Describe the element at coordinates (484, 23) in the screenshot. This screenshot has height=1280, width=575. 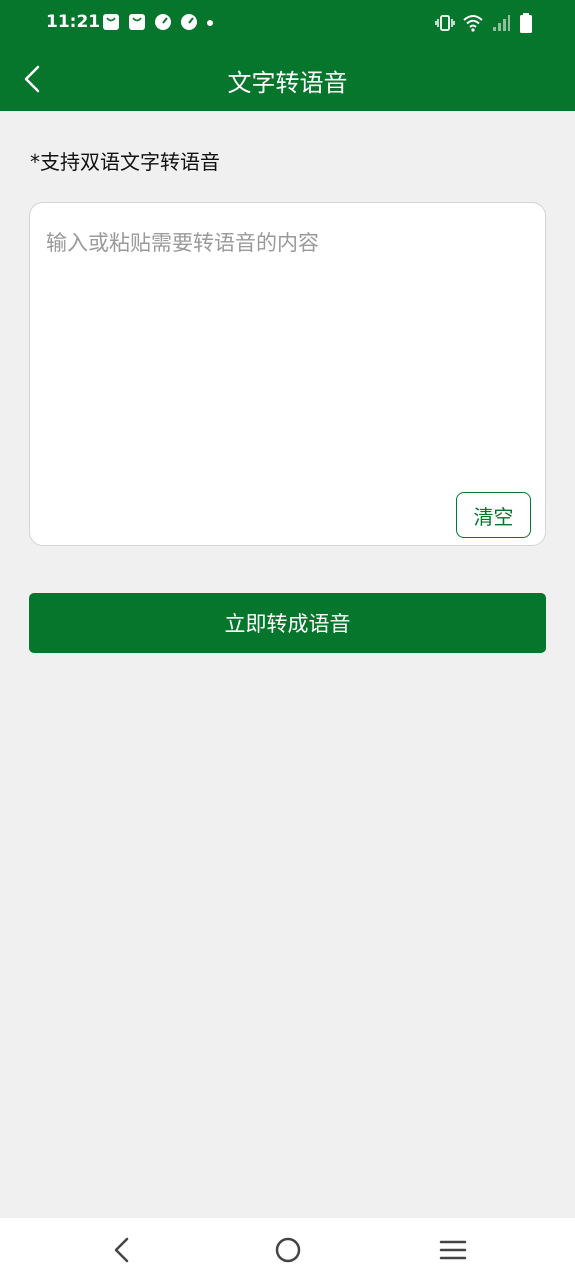
I see `system-icons` at that location.